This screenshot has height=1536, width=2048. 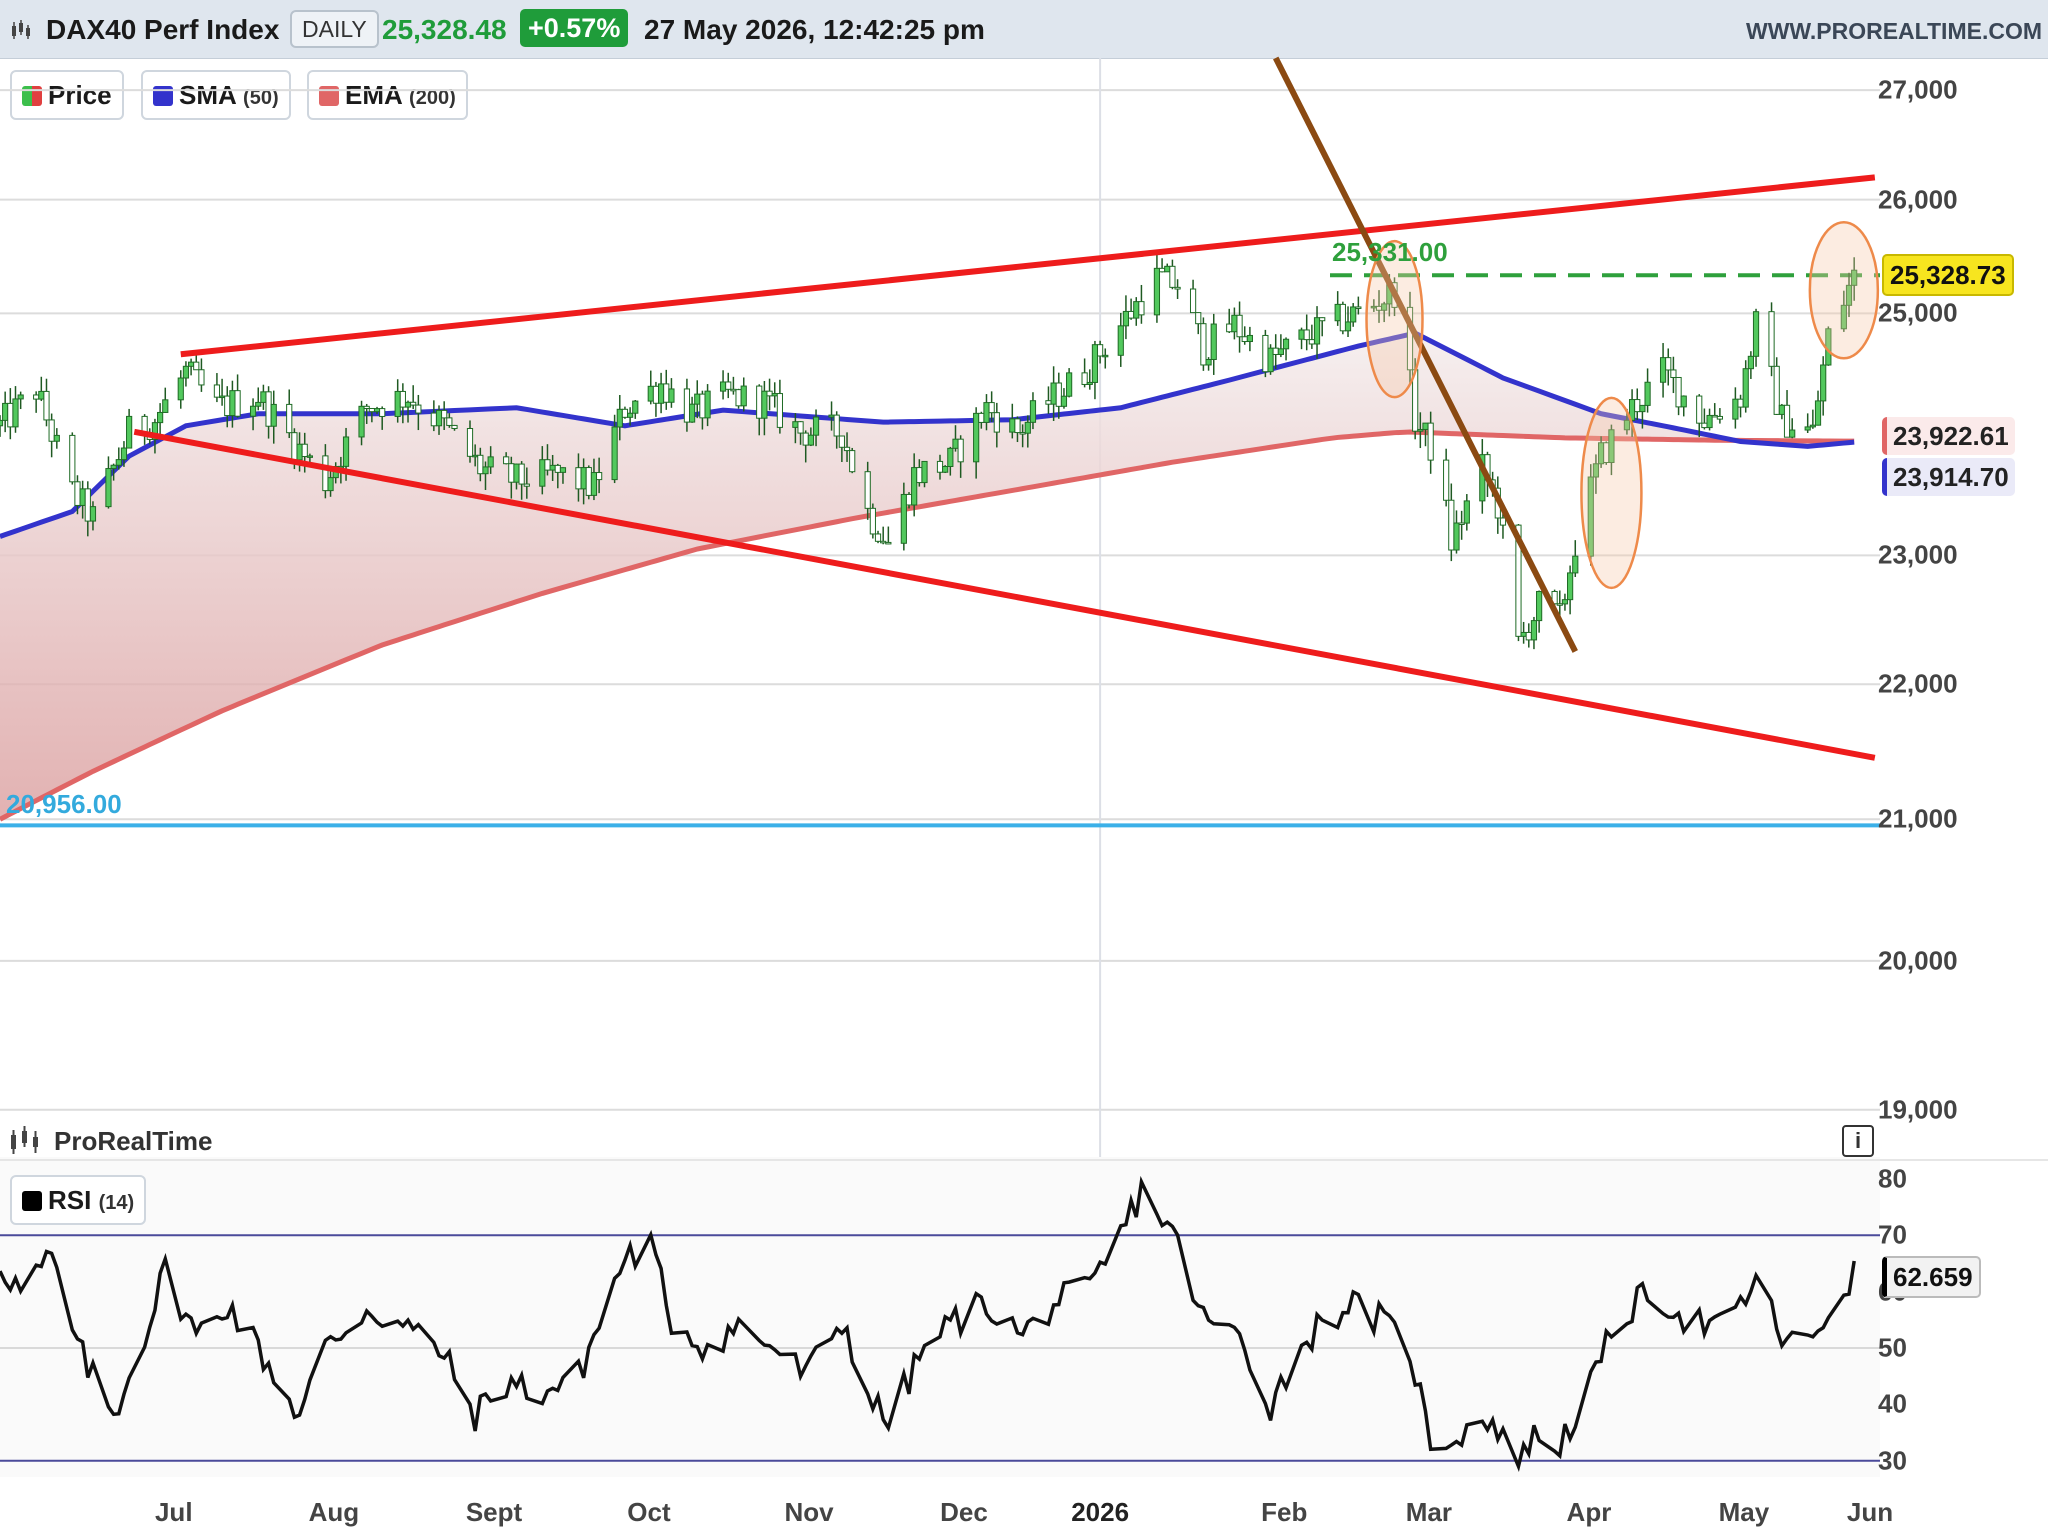 I want to click on rsi-swatch, so click(x=32, y=1201).